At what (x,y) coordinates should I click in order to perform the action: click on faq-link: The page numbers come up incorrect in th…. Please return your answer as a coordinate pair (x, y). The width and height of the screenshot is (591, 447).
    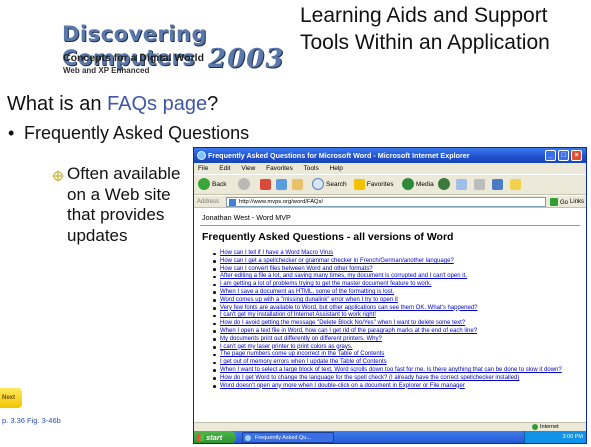
    Looking at the image, I should click on (396, 355).